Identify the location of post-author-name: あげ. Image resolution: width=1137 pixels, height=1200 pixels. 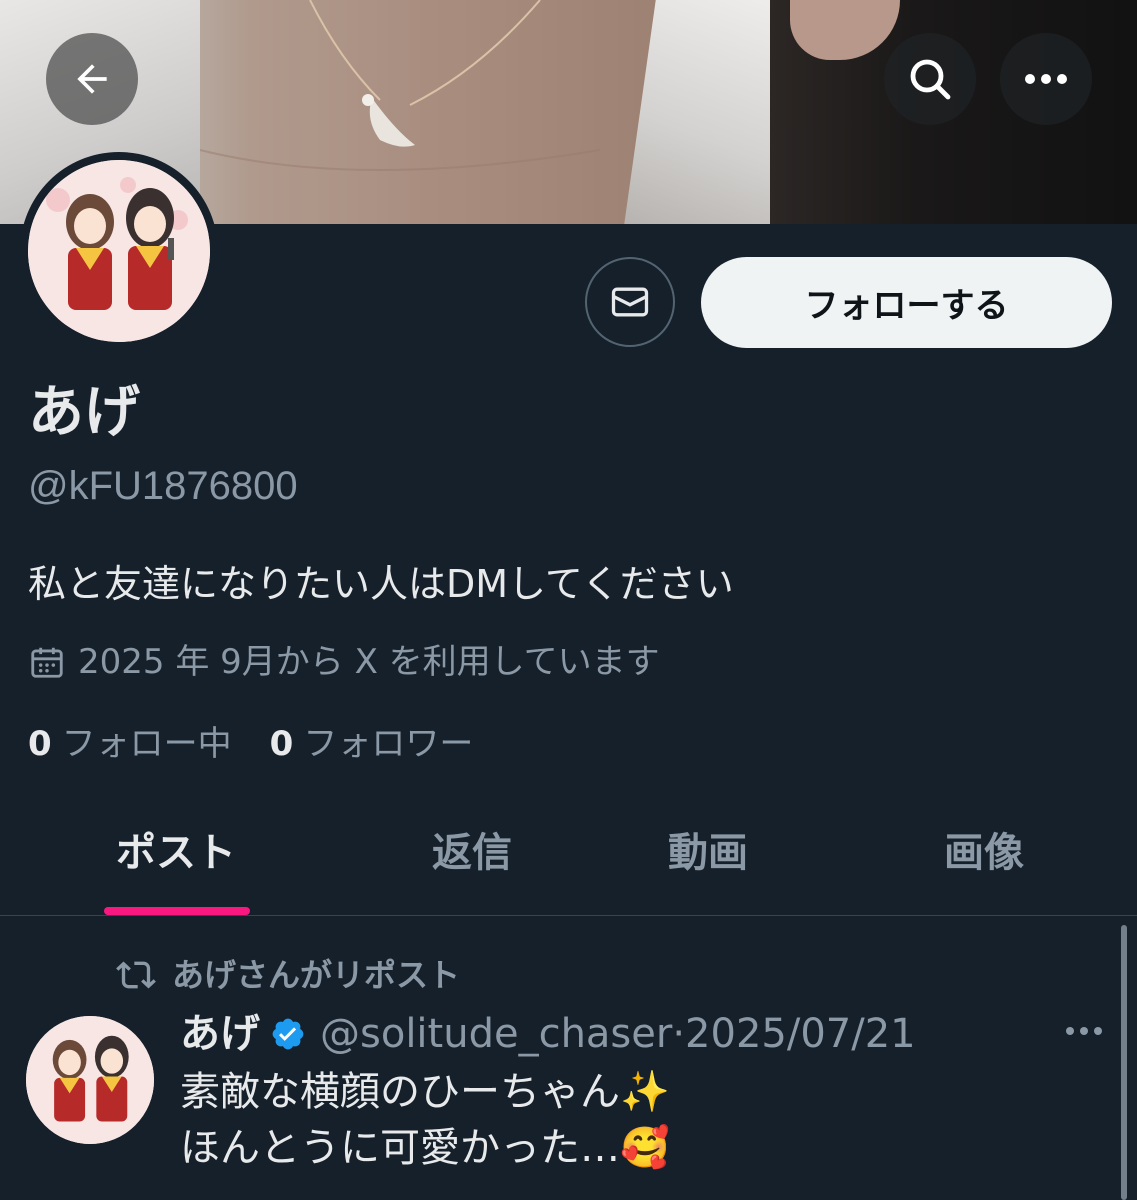
(220, 1034).